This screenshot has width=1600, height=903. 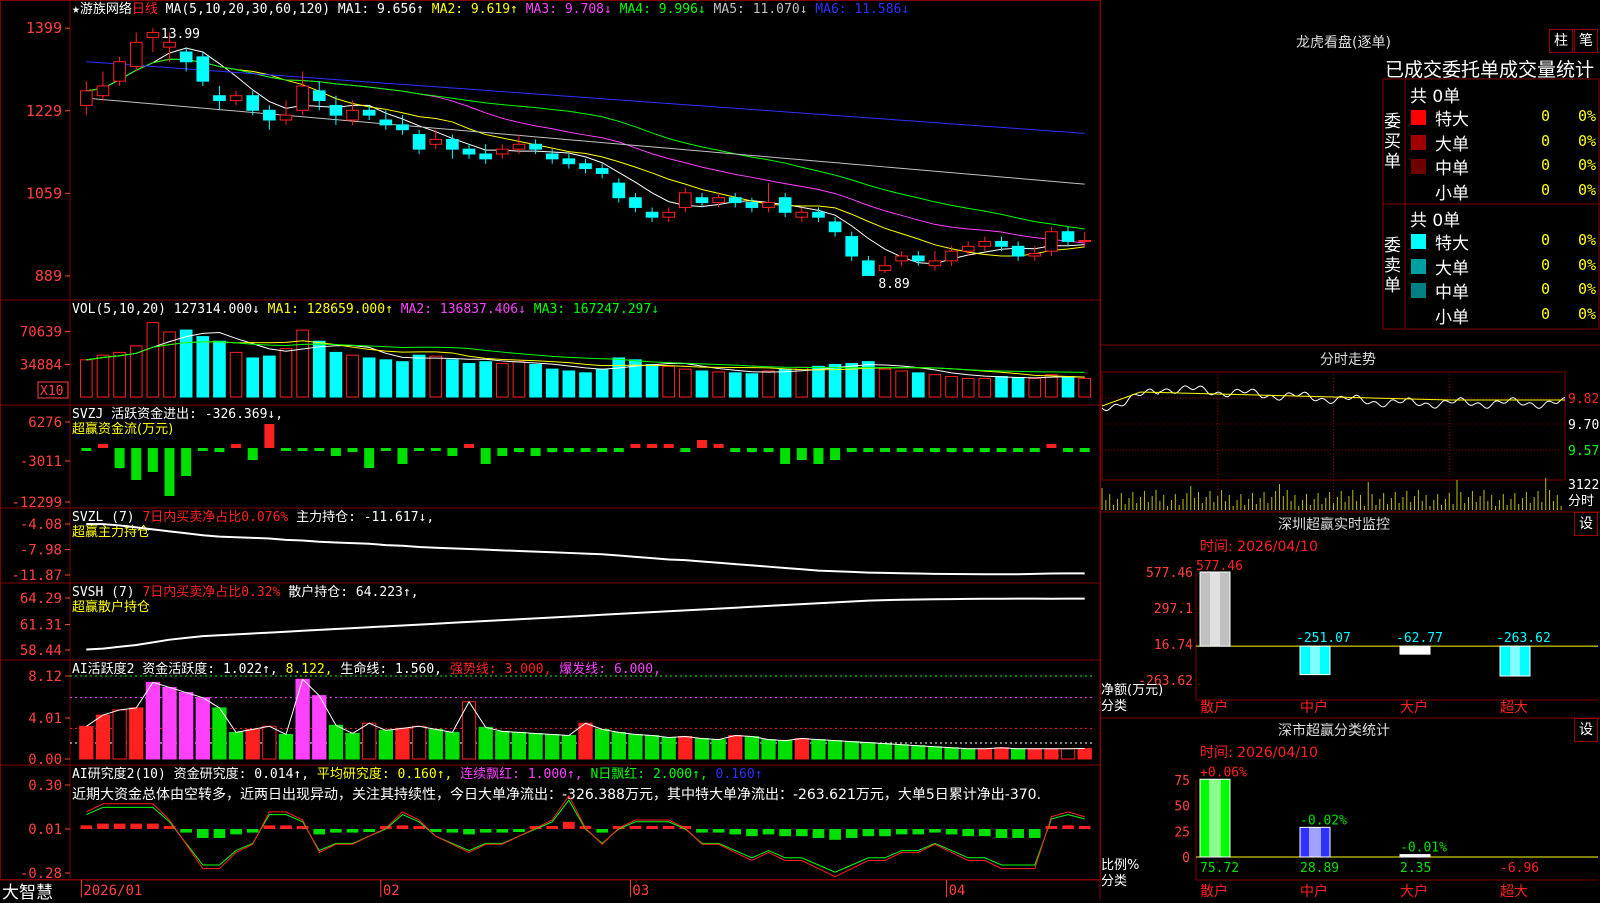 I want to click on order-size-label: 大单, so click(x=1452, y=144).